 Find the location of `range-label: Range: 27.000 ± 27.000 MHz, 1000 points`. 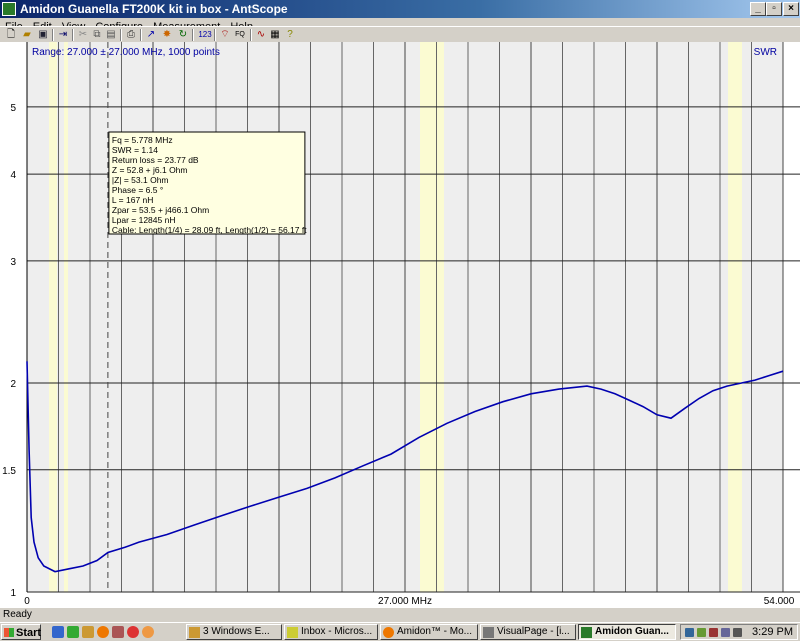

range-label: Range: 27.000 ± 27.000 MHz, 1000 points is located at coordinates (126, 52).